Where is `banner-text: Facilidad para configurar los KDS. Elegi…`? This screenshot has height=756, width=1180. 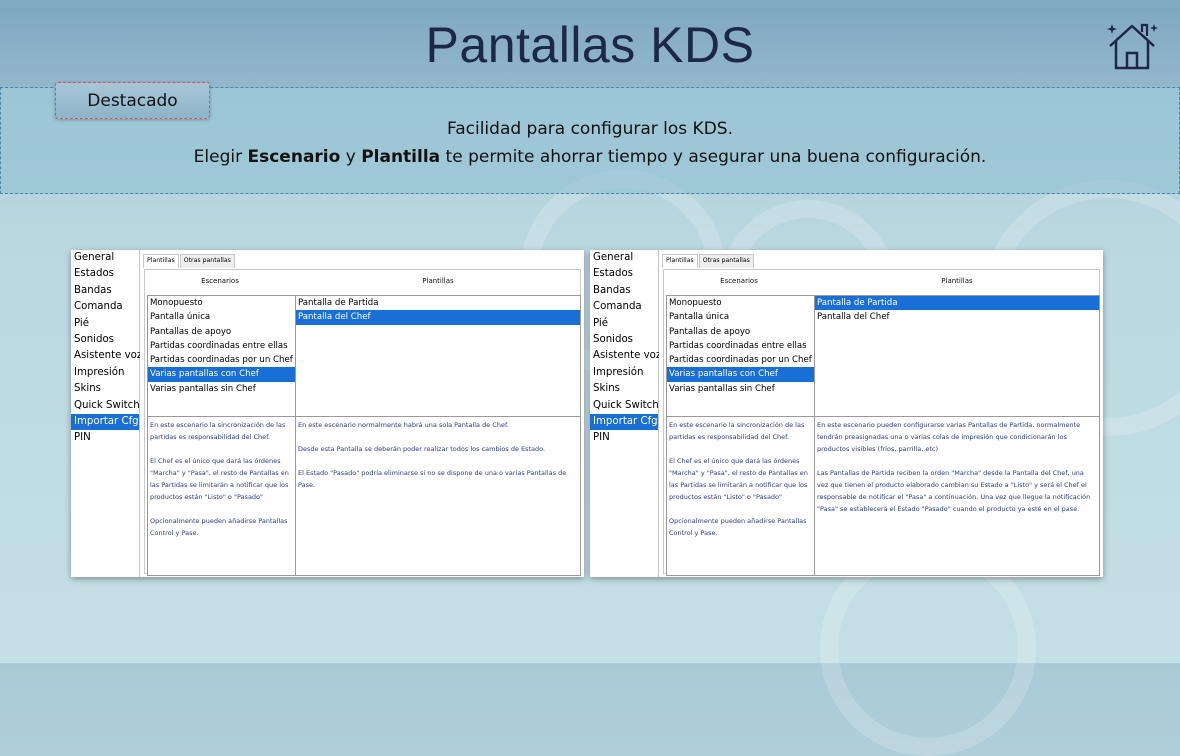 banner-text: Facilidad para configurar los KDS. Elegi… is located at coordinates (590, 143).